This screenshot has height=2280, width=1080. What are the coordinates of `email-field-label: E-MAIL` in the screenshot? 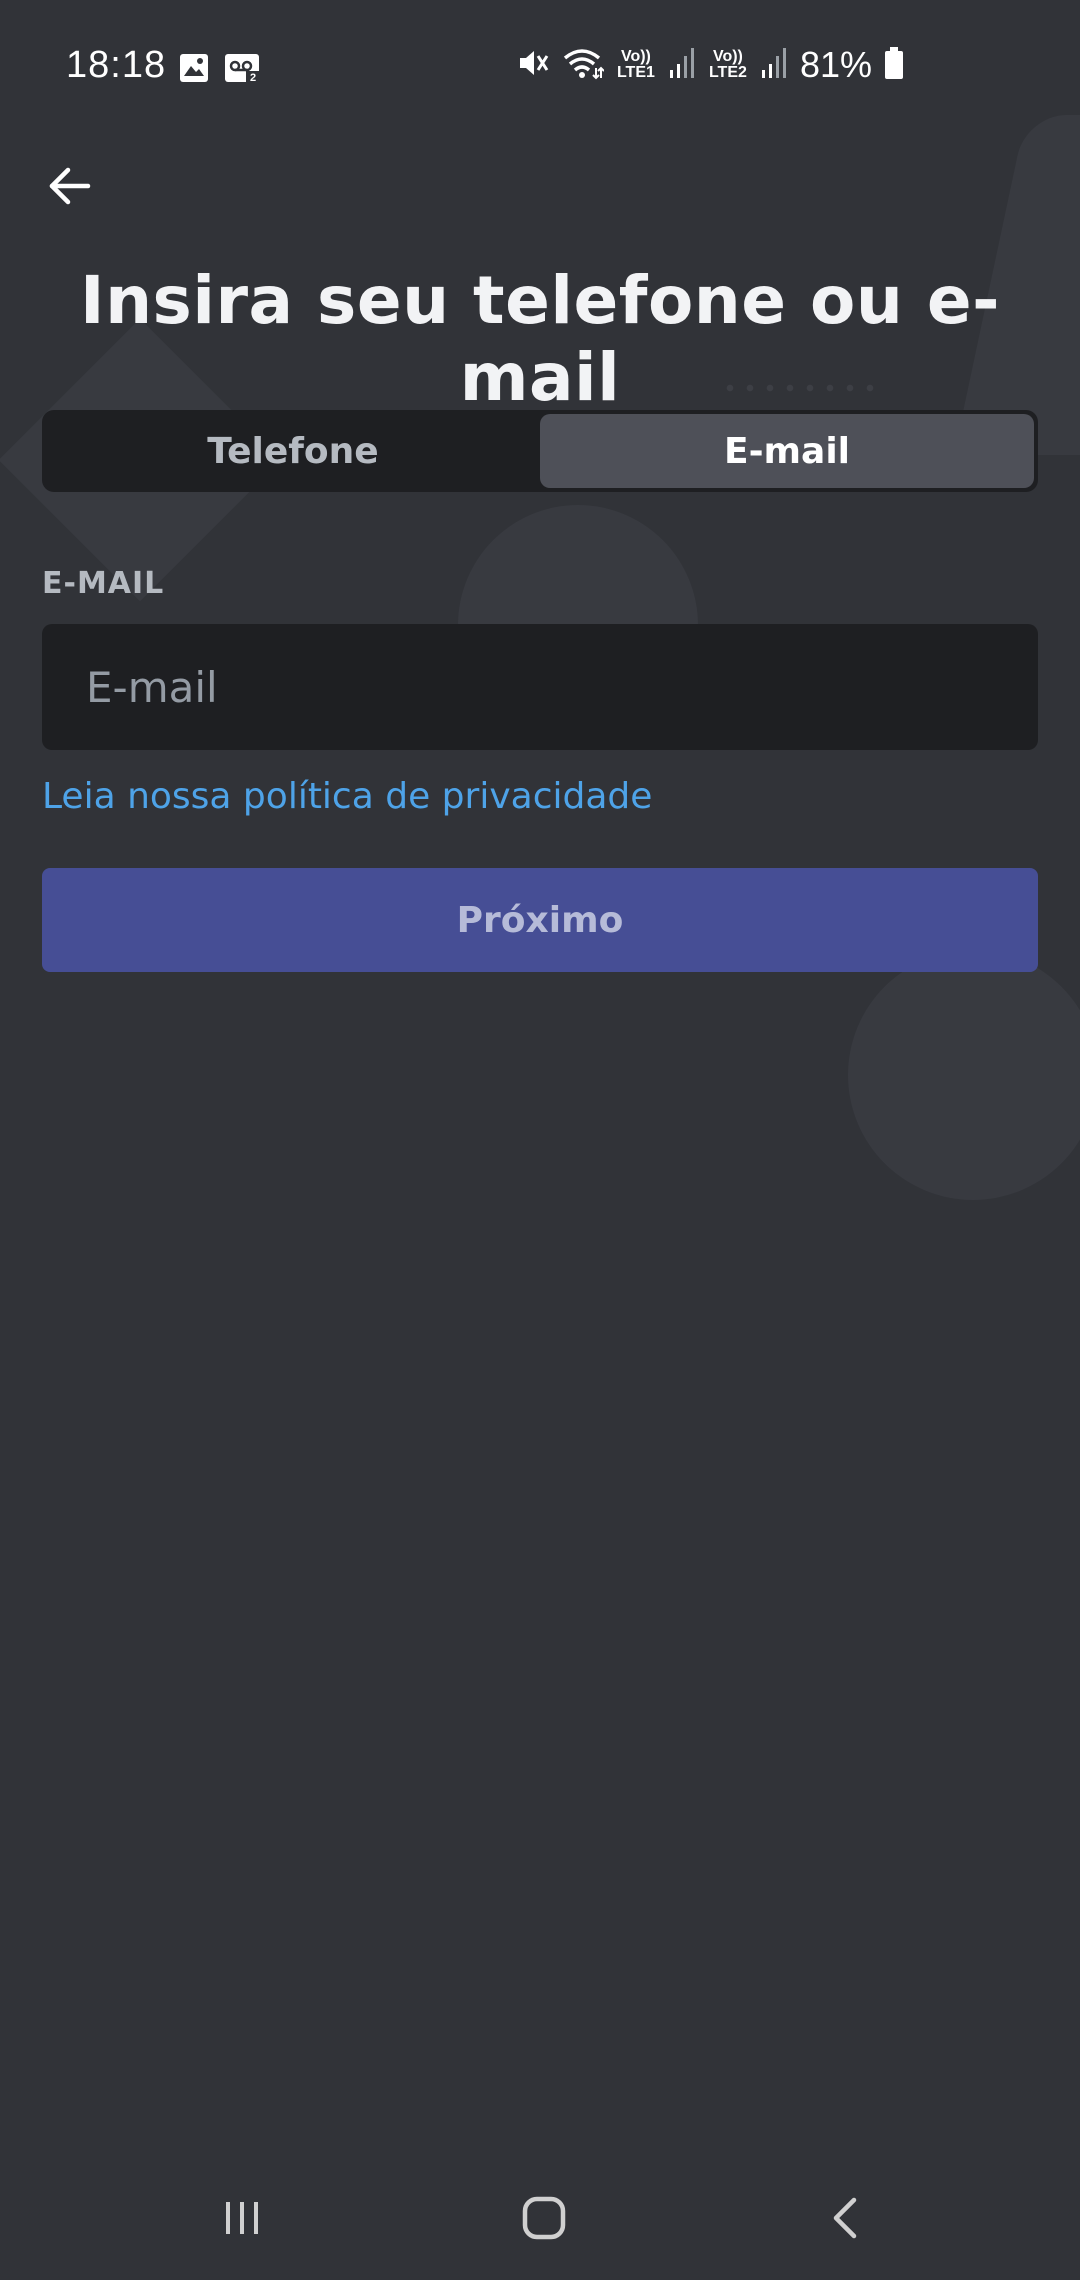 It's located at (103, 583).